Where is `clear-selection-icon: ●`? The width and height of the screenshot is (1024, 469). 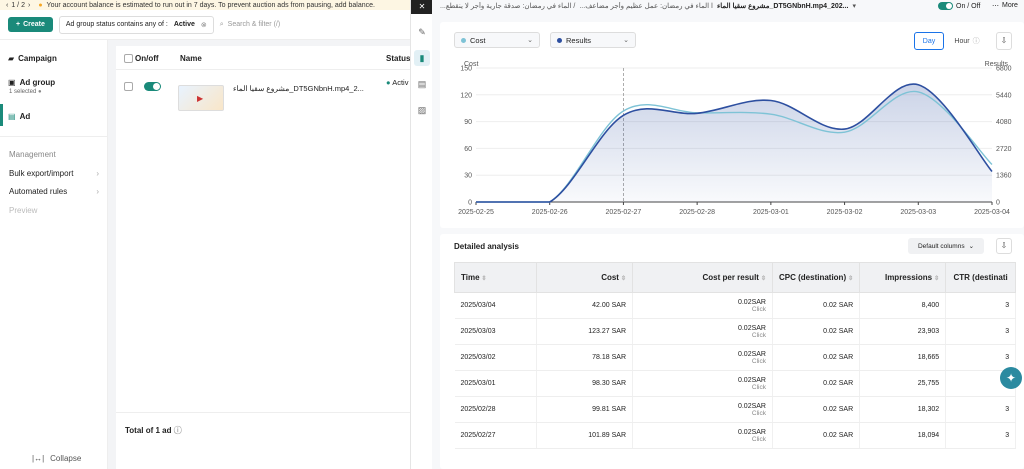
clear-selection-icon: ● is located at coordinates (40, 92).